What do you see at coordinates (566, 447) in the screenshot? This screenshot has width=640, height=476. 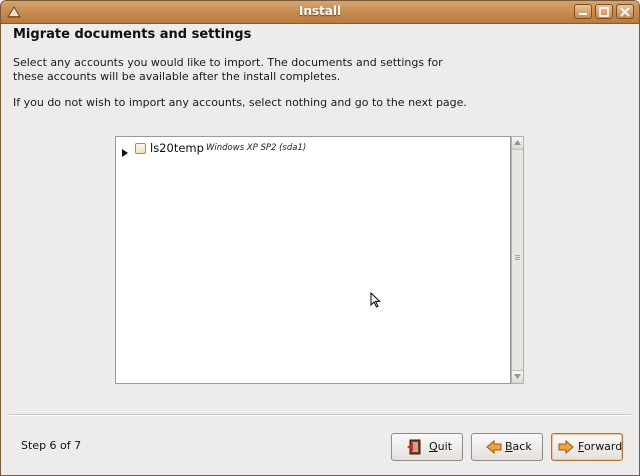 I see `forward-arrow-icon` at bounding box center [566, 447].